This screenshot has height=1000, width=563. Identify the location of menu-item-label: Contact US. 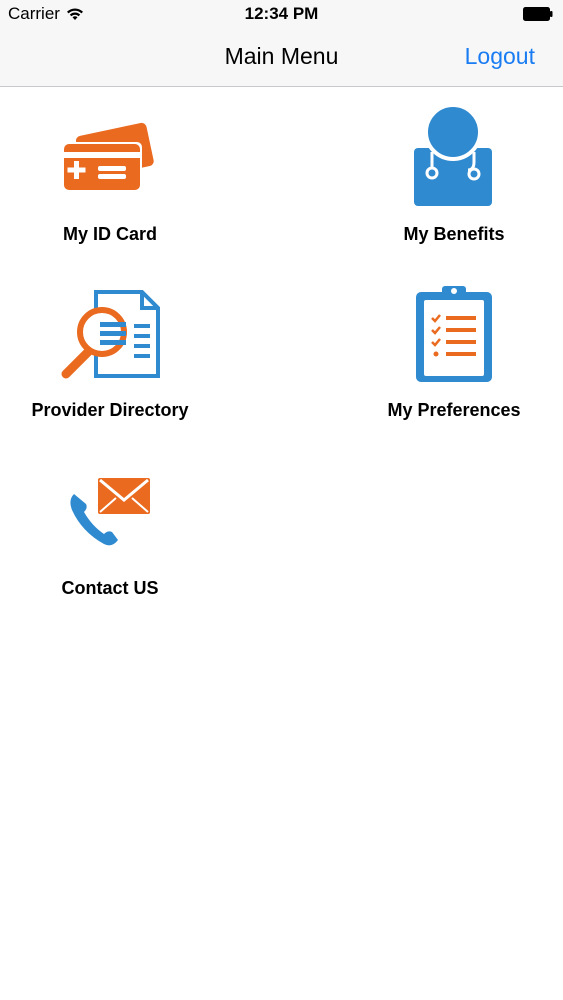
(110, 588).